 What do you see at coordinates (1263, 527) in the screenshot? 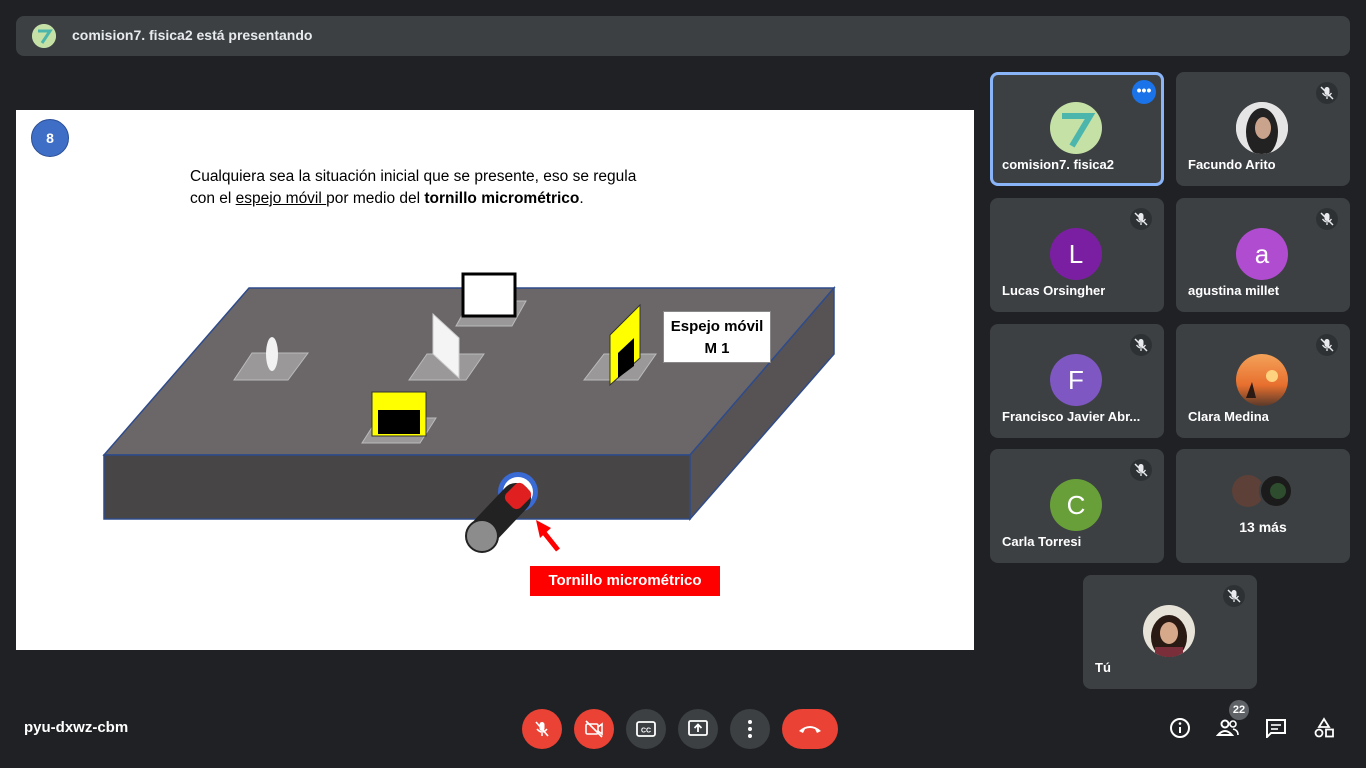
I see `more-participants-count: 13 más` at bounding box center [1263, 527].